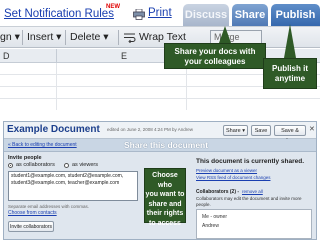  What do you see at coordinates (10, 165) in the screenshot?
I see `as-collaborators-radio` at bounding box center [10, 165].